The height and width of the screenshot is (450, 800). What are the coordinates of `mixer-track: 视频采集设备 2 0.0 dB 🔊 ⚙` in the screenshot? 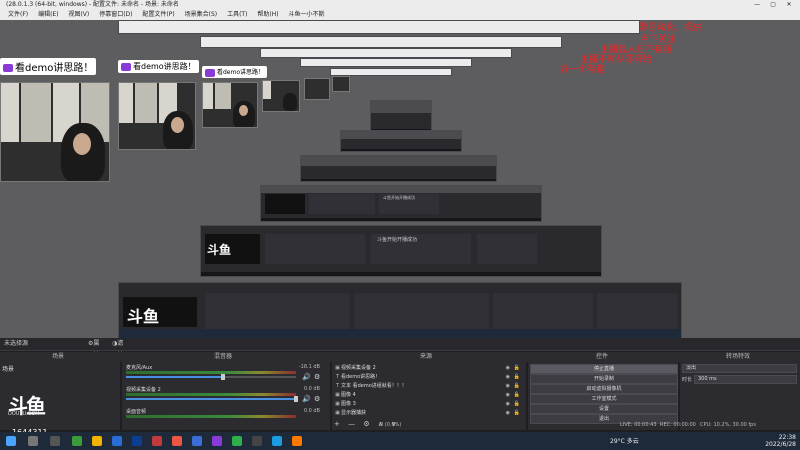 It's located at (225, 396).